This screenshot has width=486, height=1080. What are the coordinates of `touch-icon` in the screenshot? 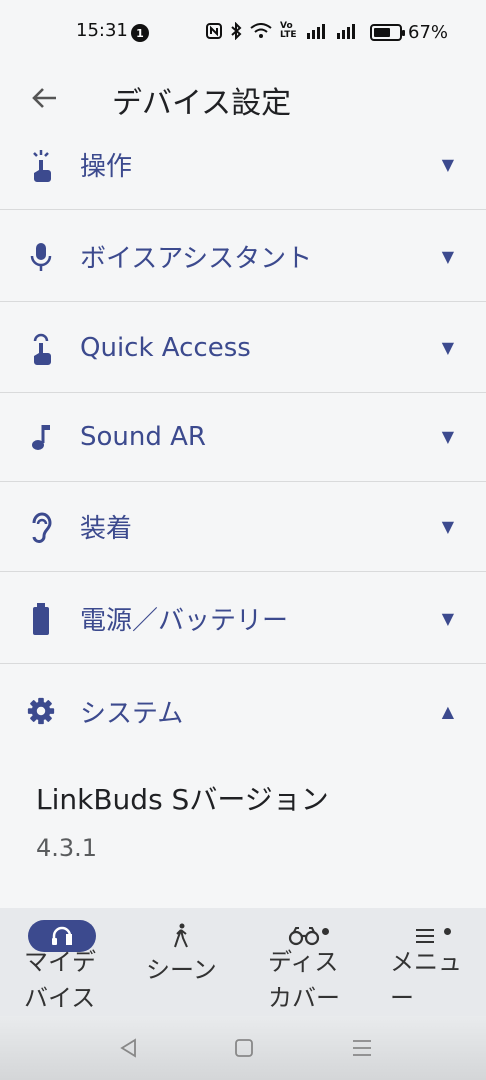 It's located at (41, 164).